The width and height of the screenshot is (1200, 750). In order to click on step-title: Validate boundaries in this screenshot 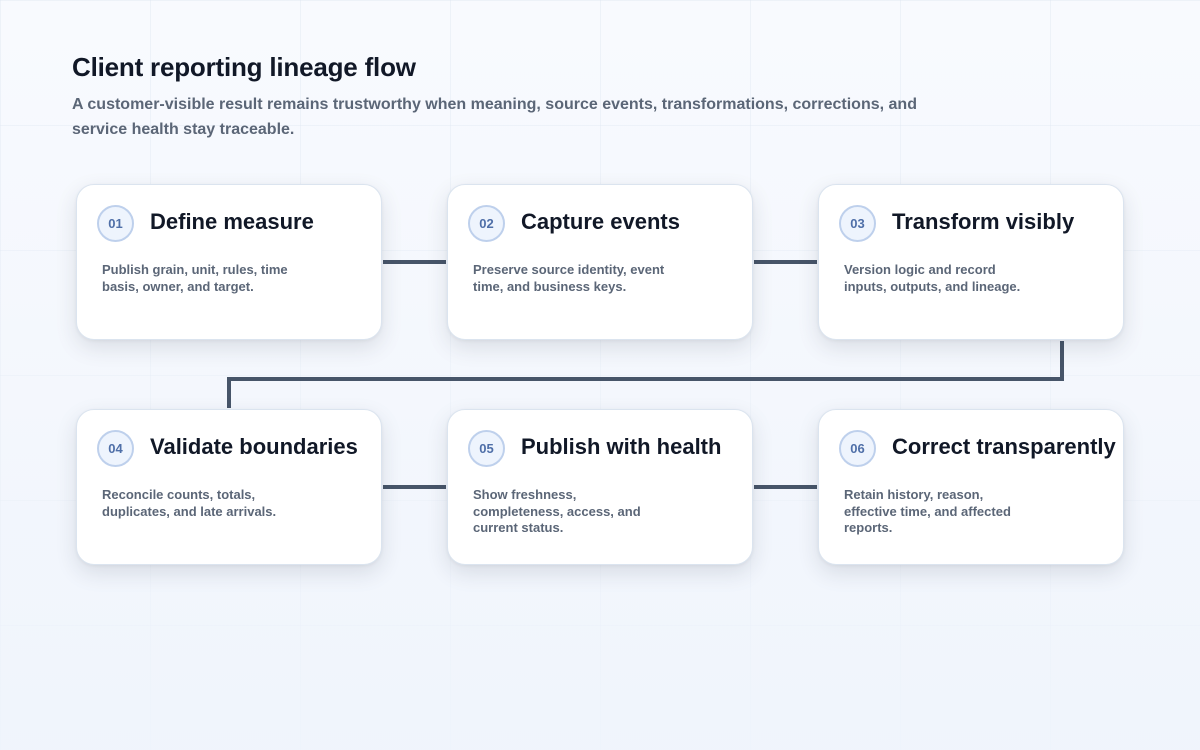, I will do `click(254, 446)`.